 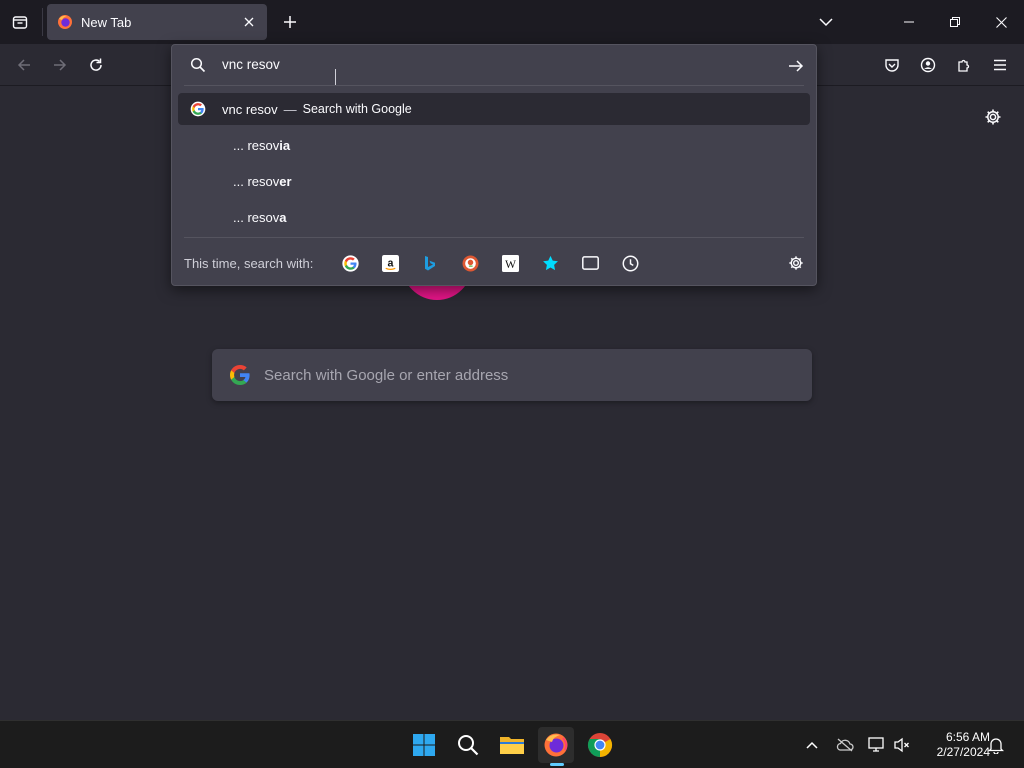 I want to click on urlbar-input: vnc resov, so click(x=251, y=64).